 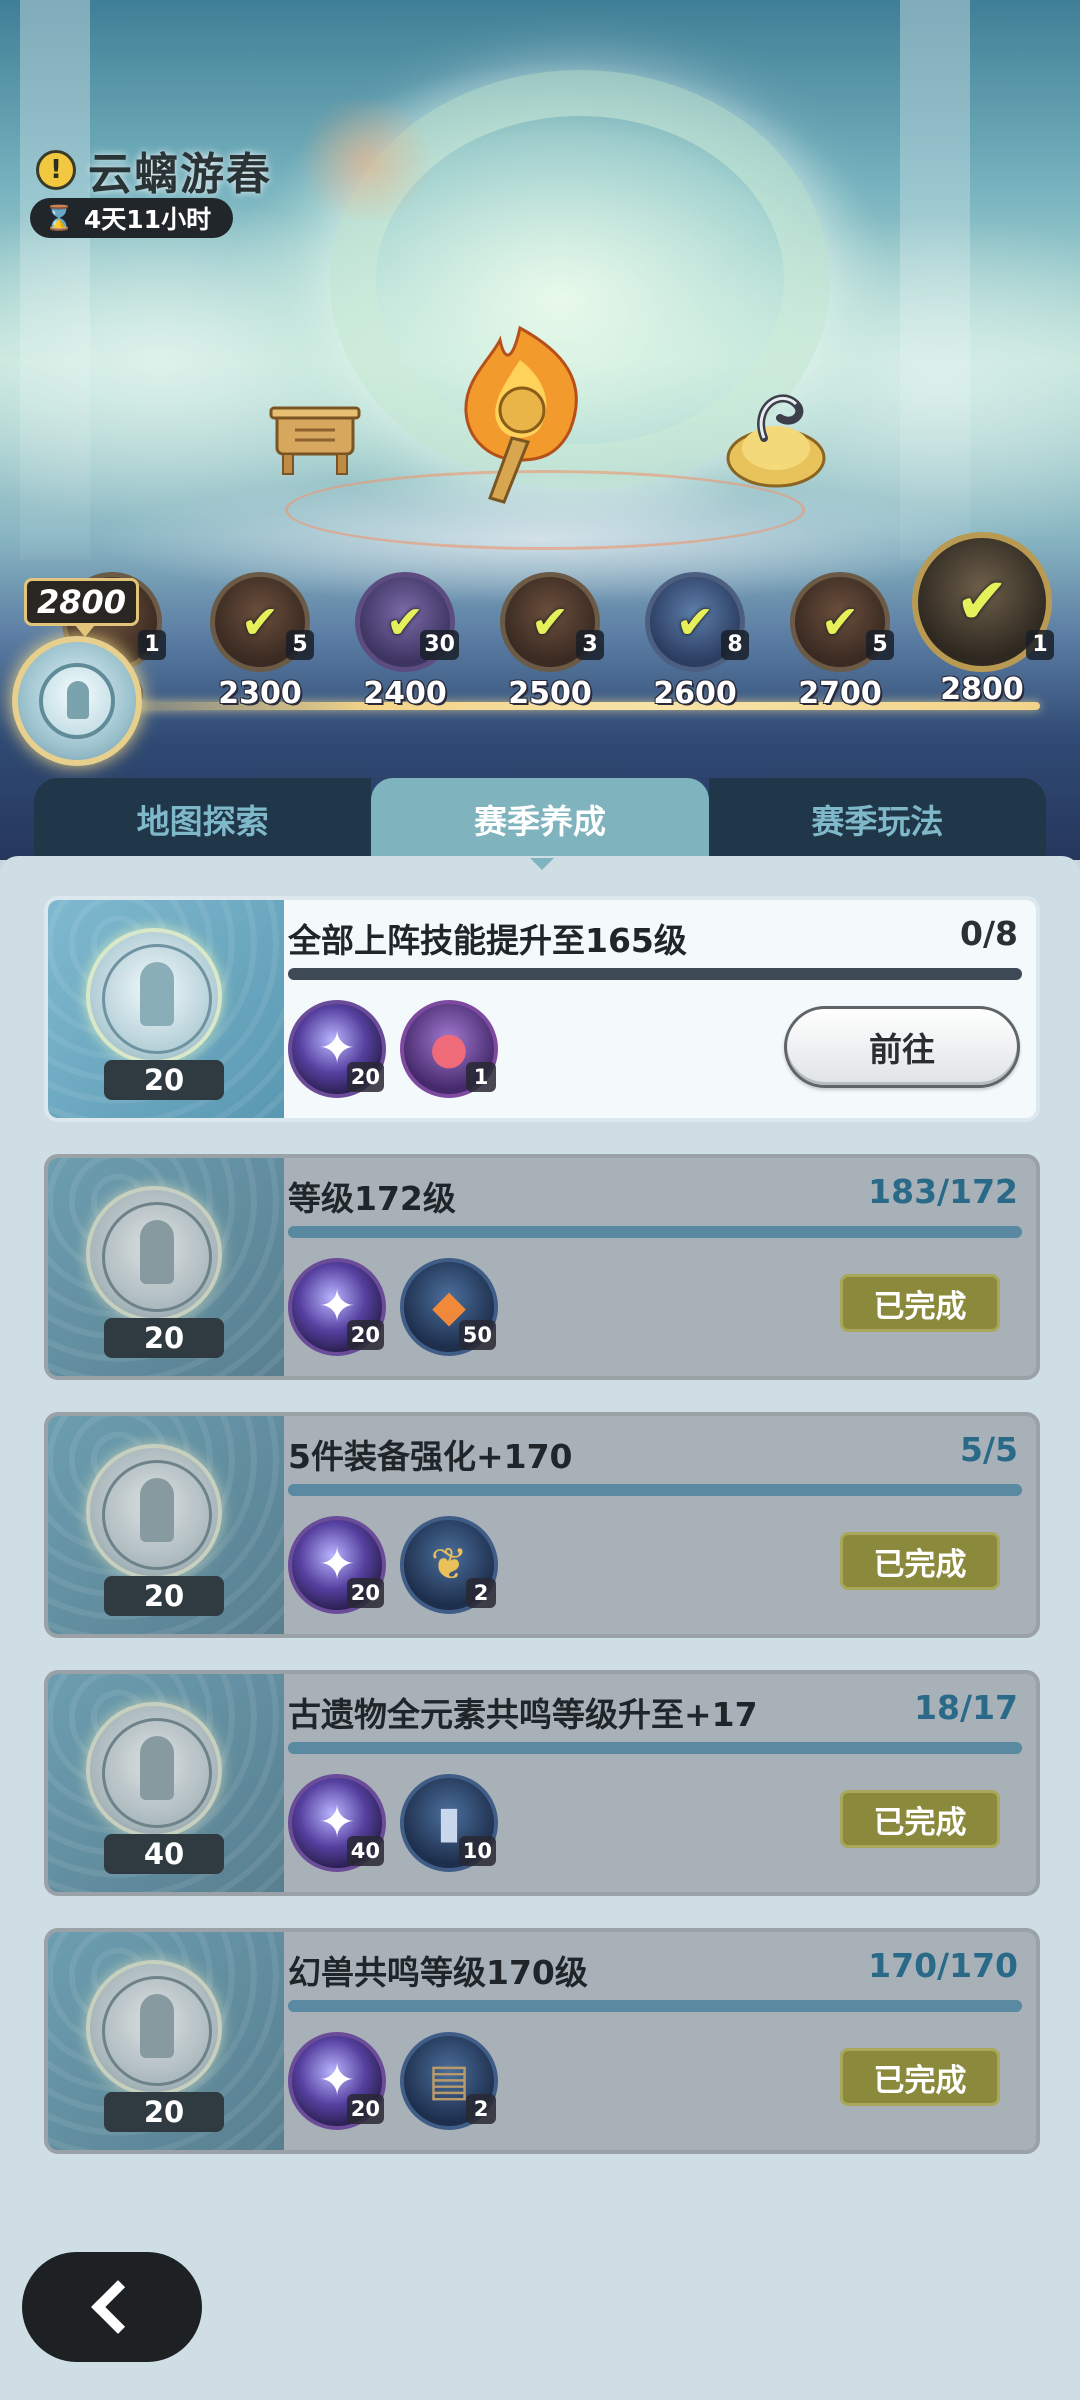 I want to click on card-glyph: ▮, so click(x=449, y=1822).